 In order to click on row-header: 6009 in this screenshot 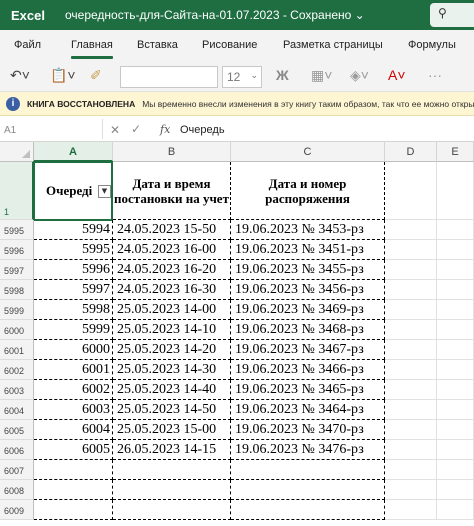, I will do `click(17, 510)`.